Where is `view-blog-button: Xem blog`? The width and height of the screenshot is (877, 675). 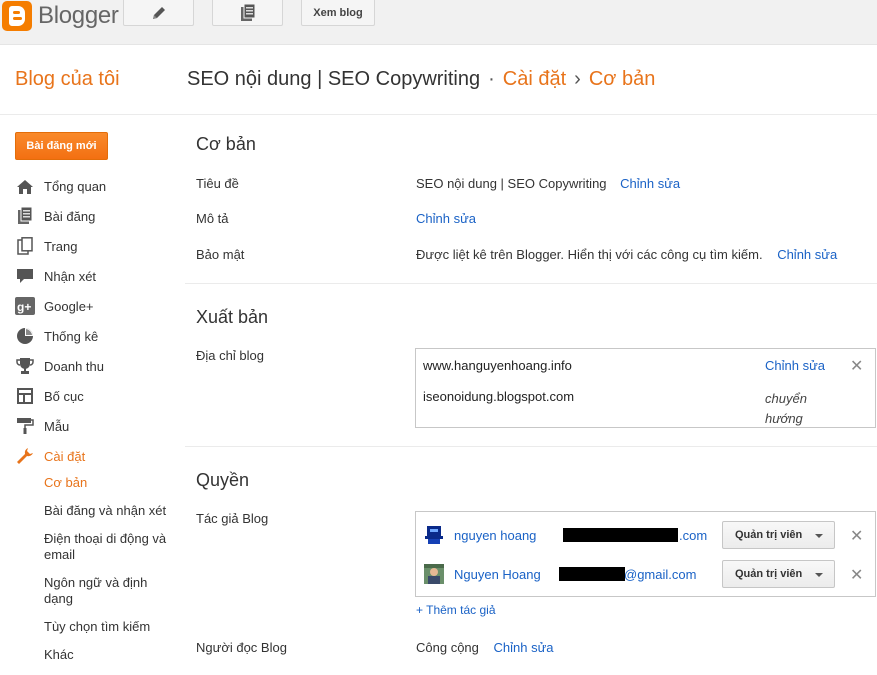 view-blog-button: Xem blog is located at coordinates (338, 13).